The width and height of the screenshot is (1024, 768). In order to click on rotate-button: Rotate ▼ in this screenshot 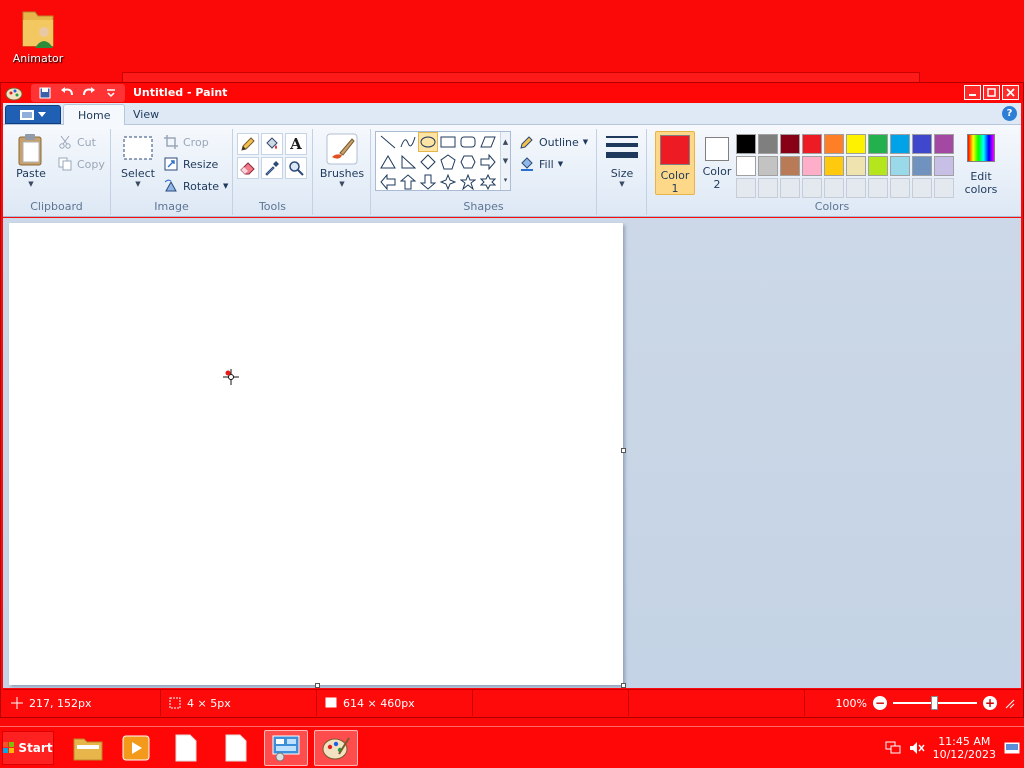, I will do `click(195, 186)`.